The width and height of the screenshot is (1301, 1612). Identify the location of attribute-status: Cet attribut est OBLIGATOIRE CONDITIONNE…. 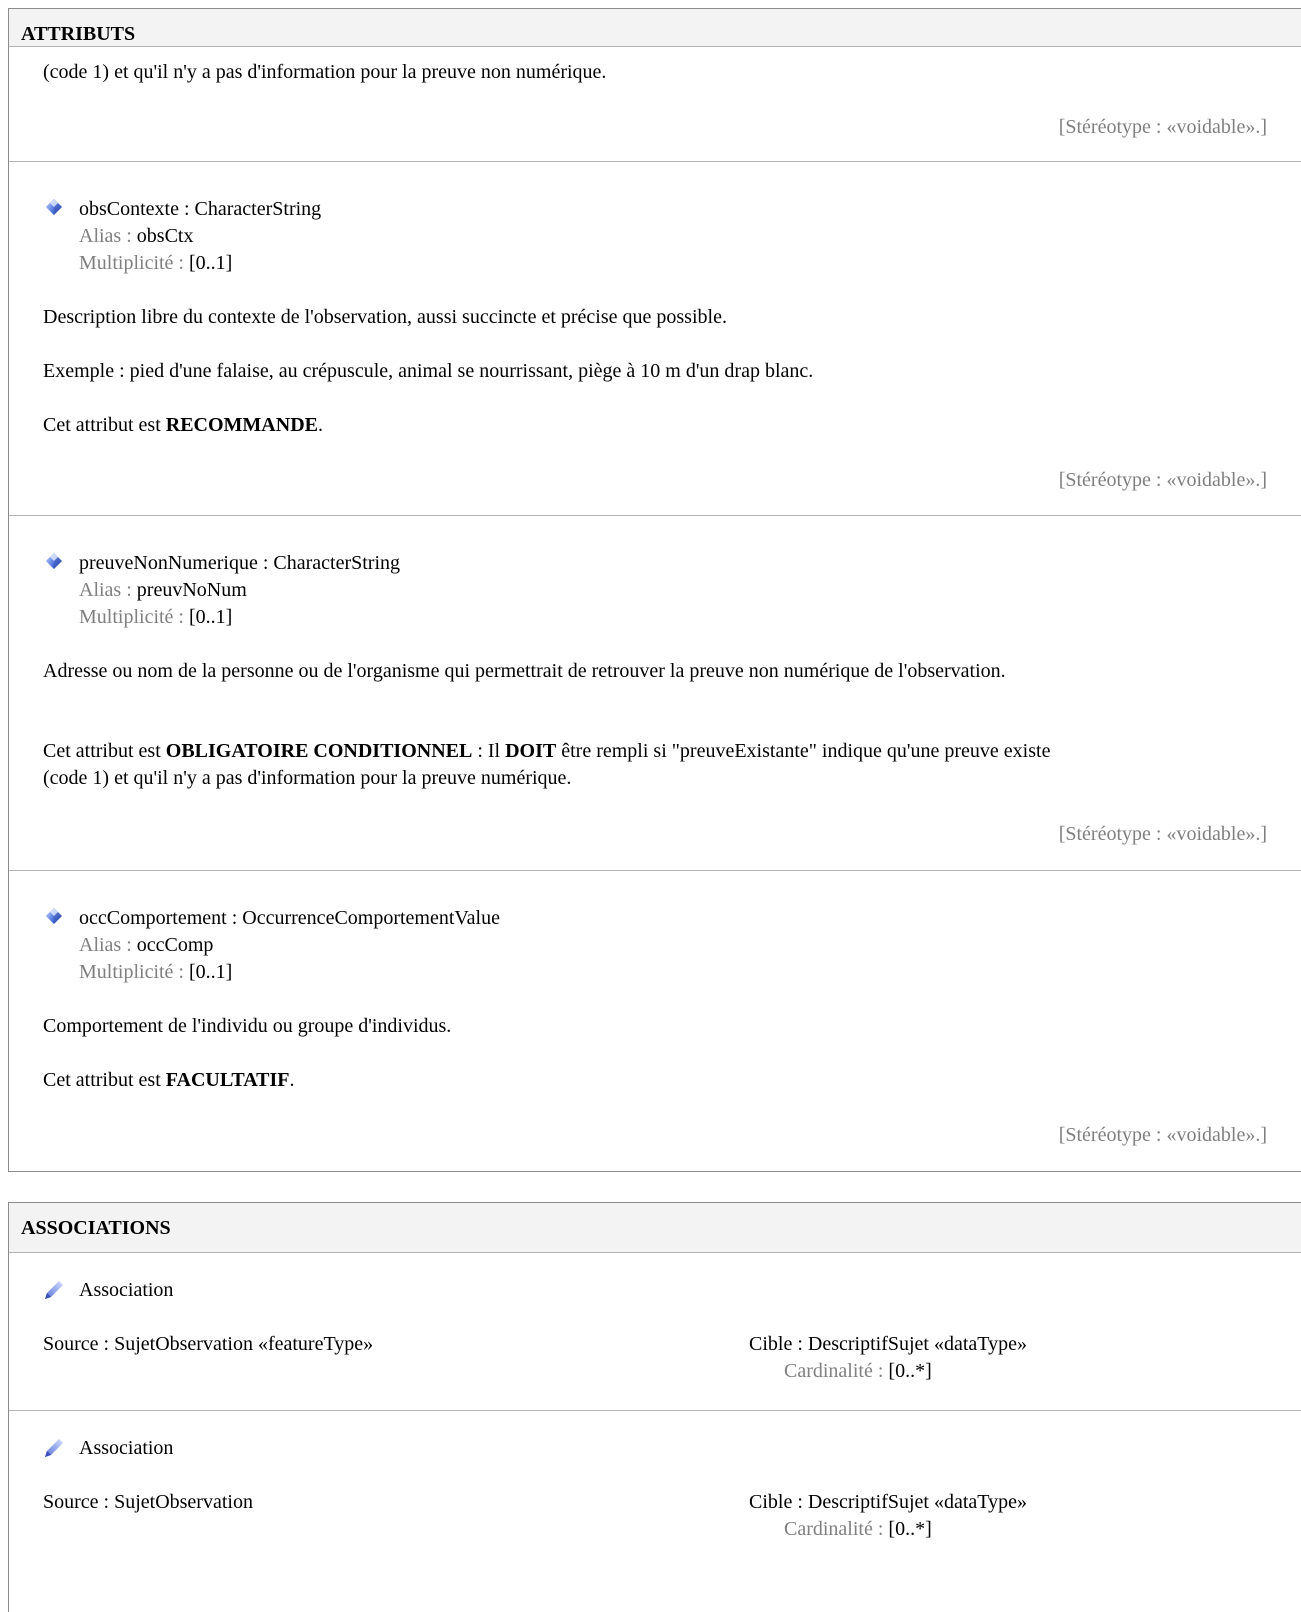
(546, 751).